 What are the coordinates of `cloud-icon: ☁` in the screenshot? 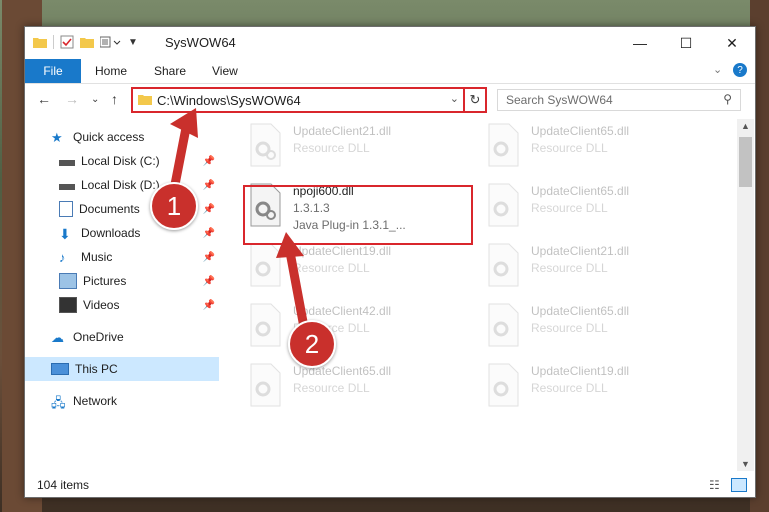 It's located at (57, 337).